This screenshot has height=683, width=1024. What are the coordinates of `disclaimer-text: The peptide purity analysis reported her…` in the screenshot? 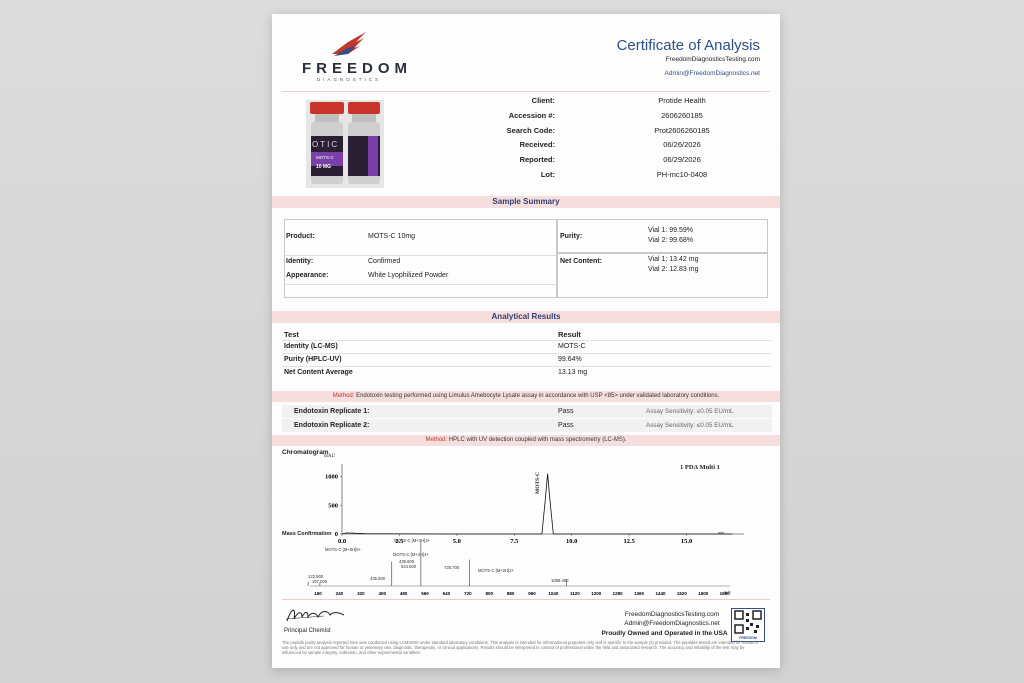 It's located at (520, 648).